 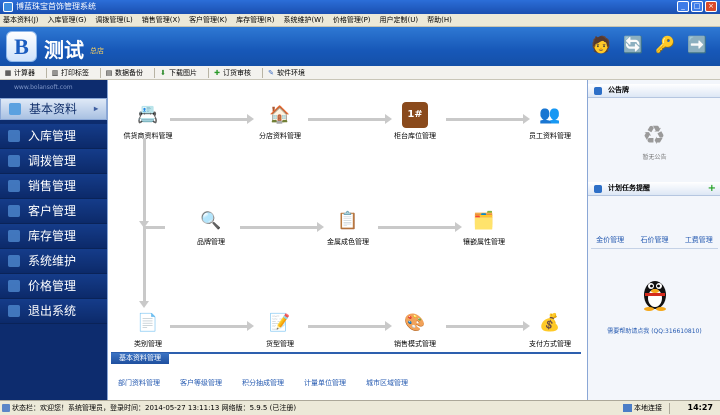 I want to click on qq-penguin-icon, so click(x=655, y=293).